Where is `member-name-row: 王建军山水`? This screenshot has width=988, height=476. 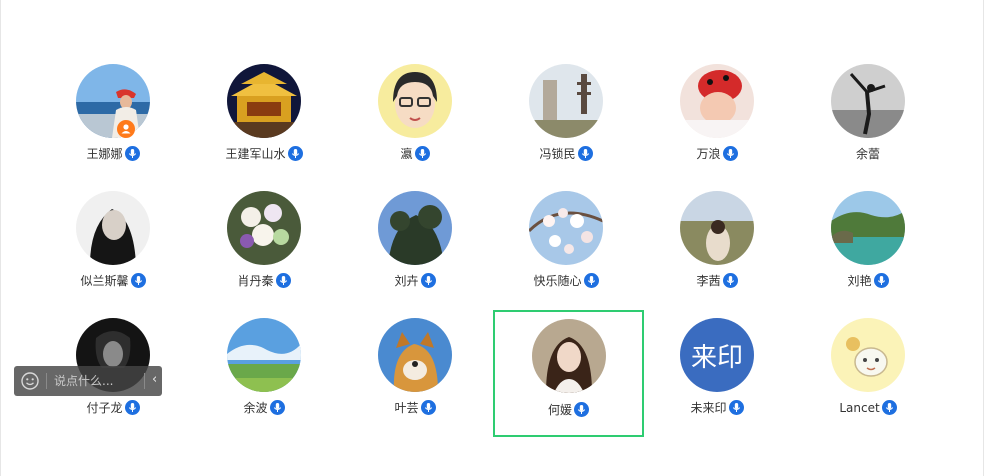 member-name-row: 王建军山水 is located at coordinates (264, 154).